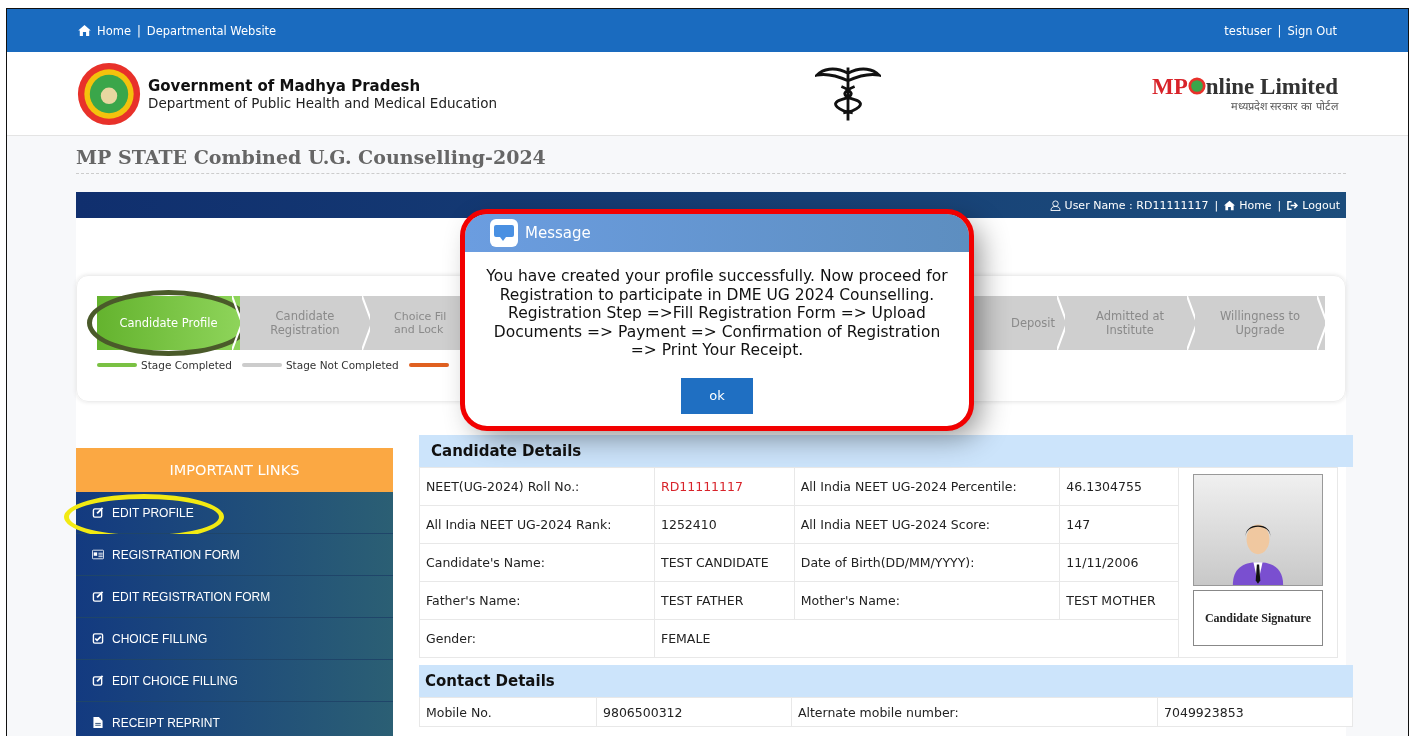 The image size is (1415, 736). I want to click on department-name: Department of Public Health and Medical Education, so click(323, 102).